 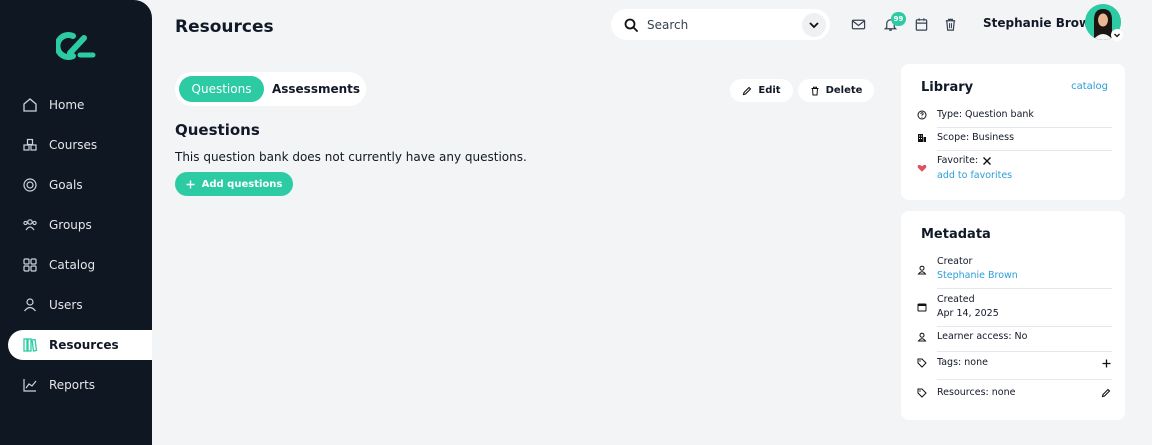 What do you see at coordinates (224, 27) in the screenshot?
I see `page-title: Resources` at bounding box center [224, 27].